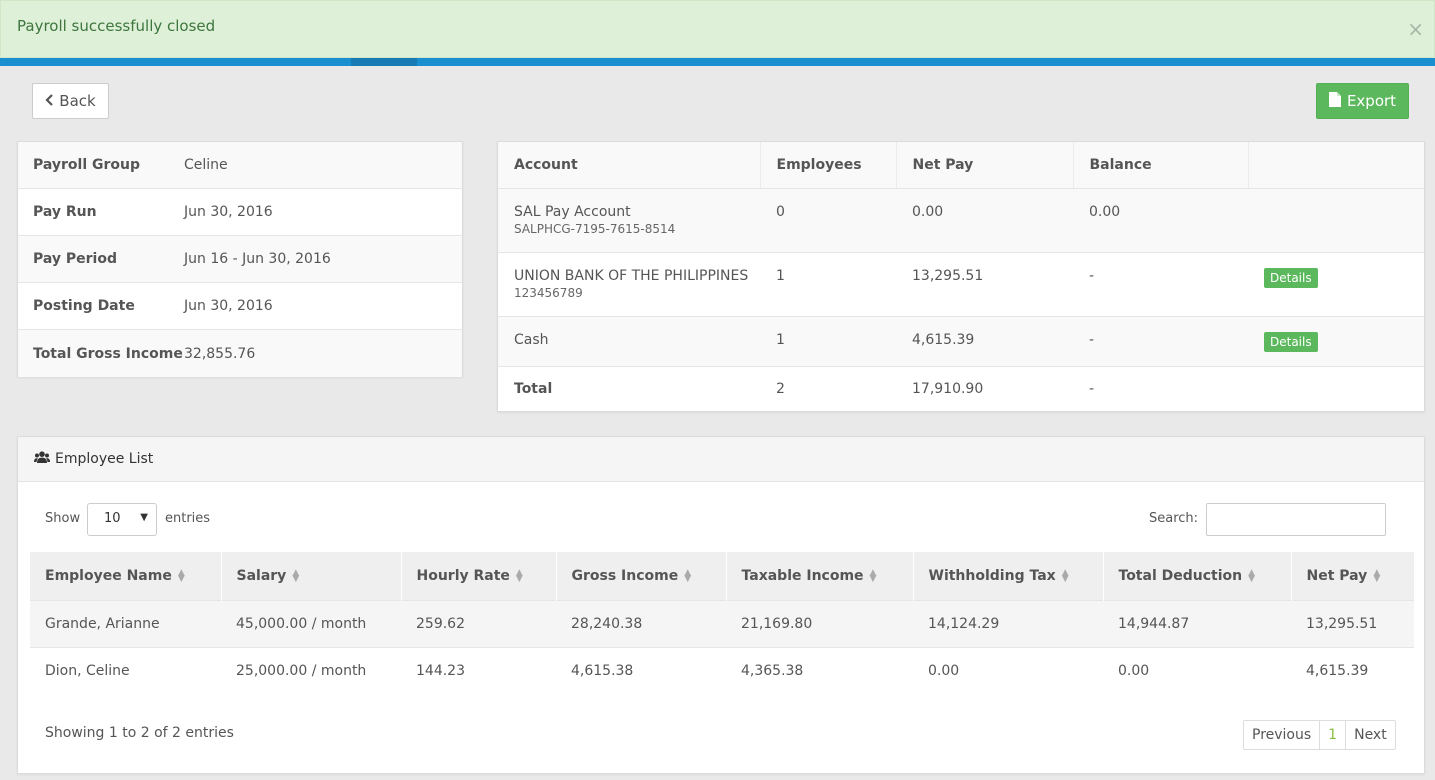  What do you see at coordinates (1334, 101) in the screenshot?
I see `file-icon` at bounding box center [1334, 101].